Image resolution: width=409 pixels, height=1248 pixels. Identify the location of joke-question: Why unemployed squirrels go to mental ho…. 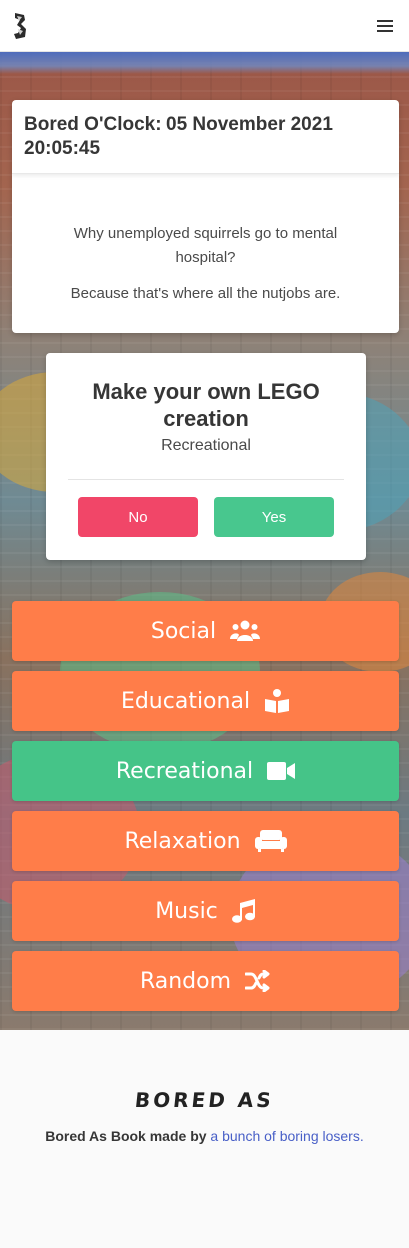
(205, 245).